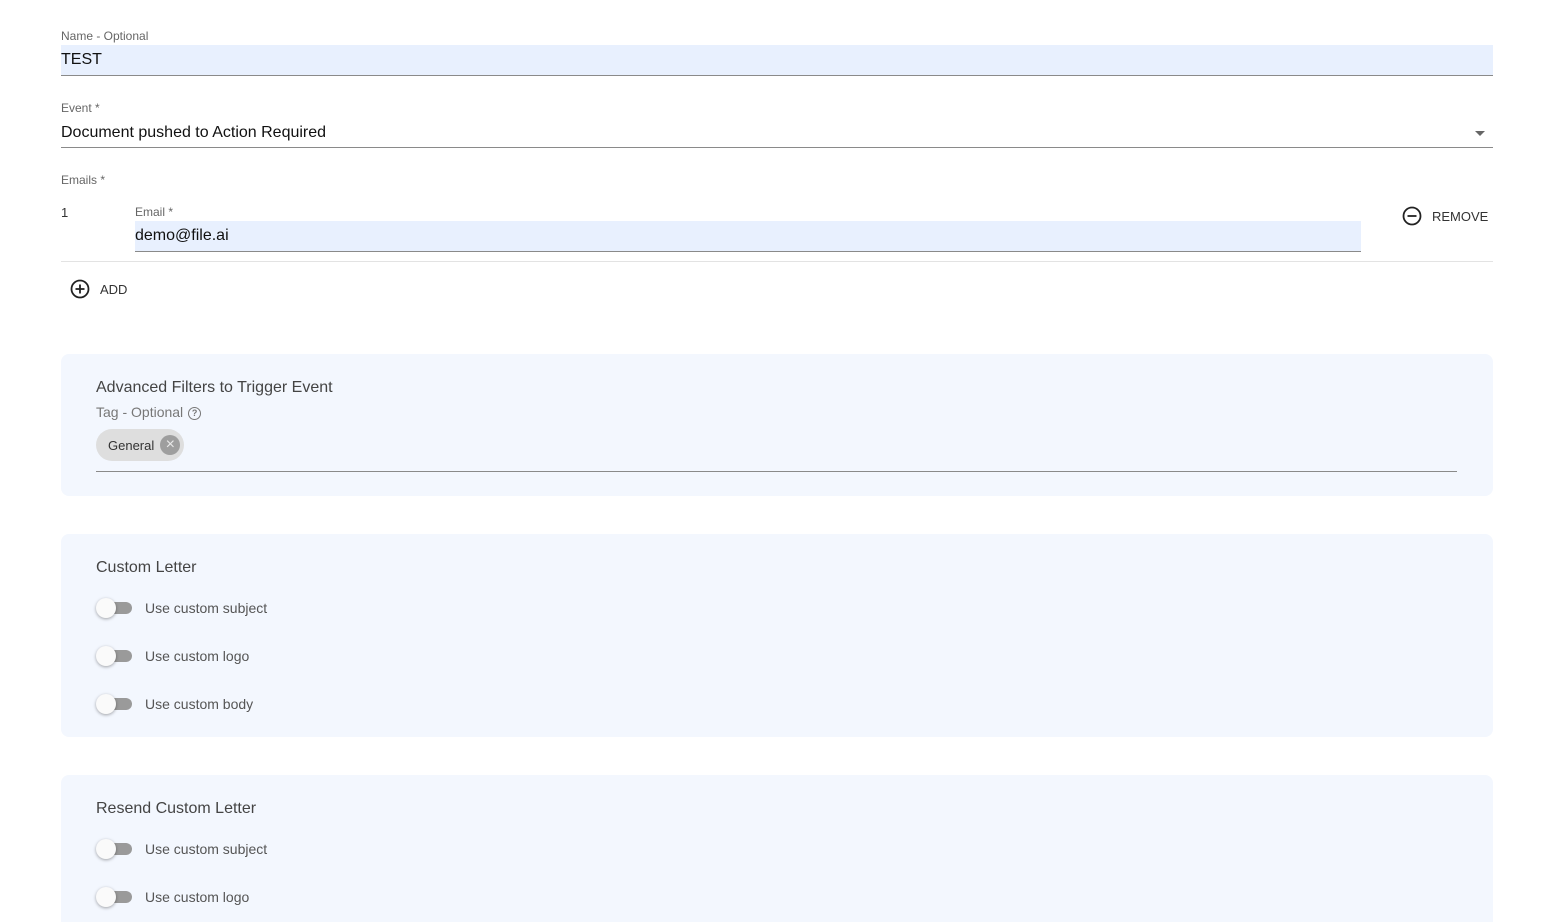 This screenshot has height=922, width=1550. Describe the element at coordinates (146, 567) in the screenshot. I see `custom-letter-title: Custom Letter` at that location.